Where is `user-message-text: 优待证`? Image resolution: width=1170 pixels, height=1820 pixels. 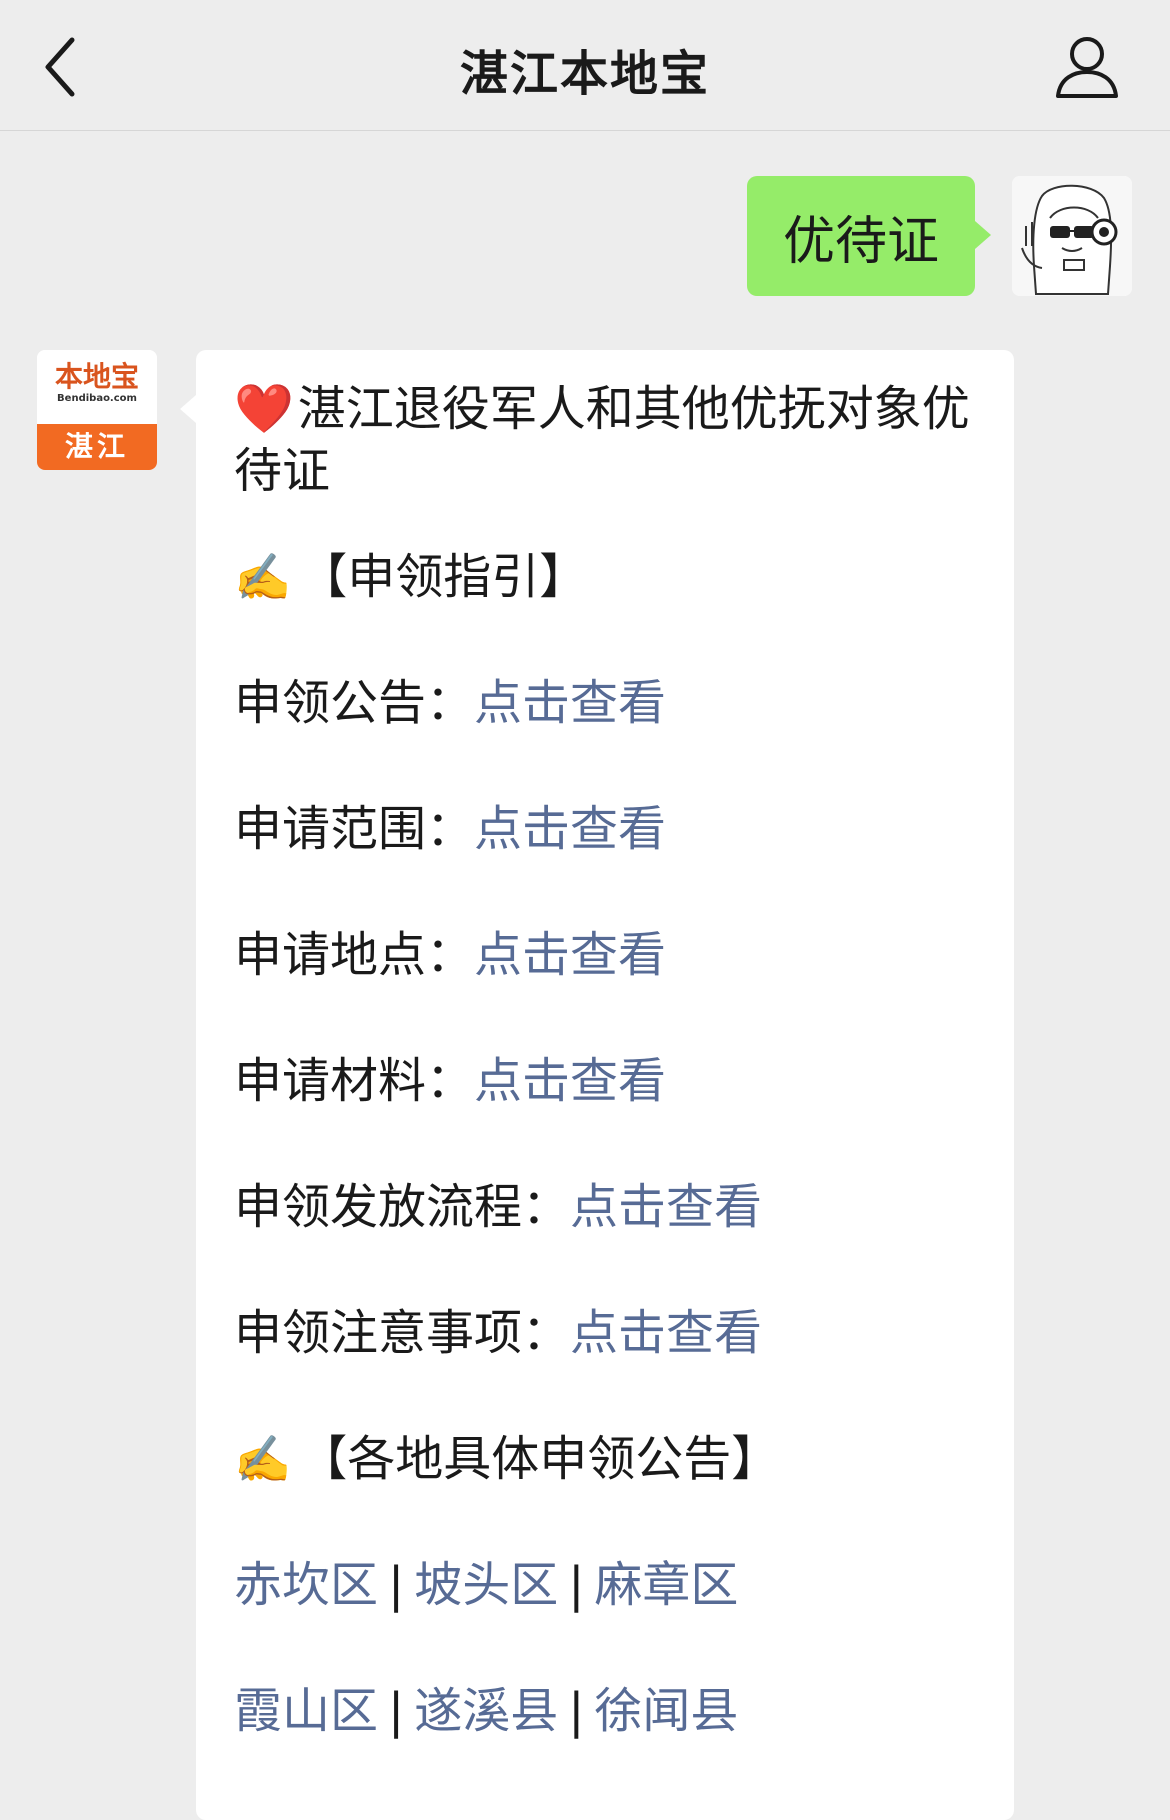 user-message-text: 优待证 is located at coordinates (860, 241).